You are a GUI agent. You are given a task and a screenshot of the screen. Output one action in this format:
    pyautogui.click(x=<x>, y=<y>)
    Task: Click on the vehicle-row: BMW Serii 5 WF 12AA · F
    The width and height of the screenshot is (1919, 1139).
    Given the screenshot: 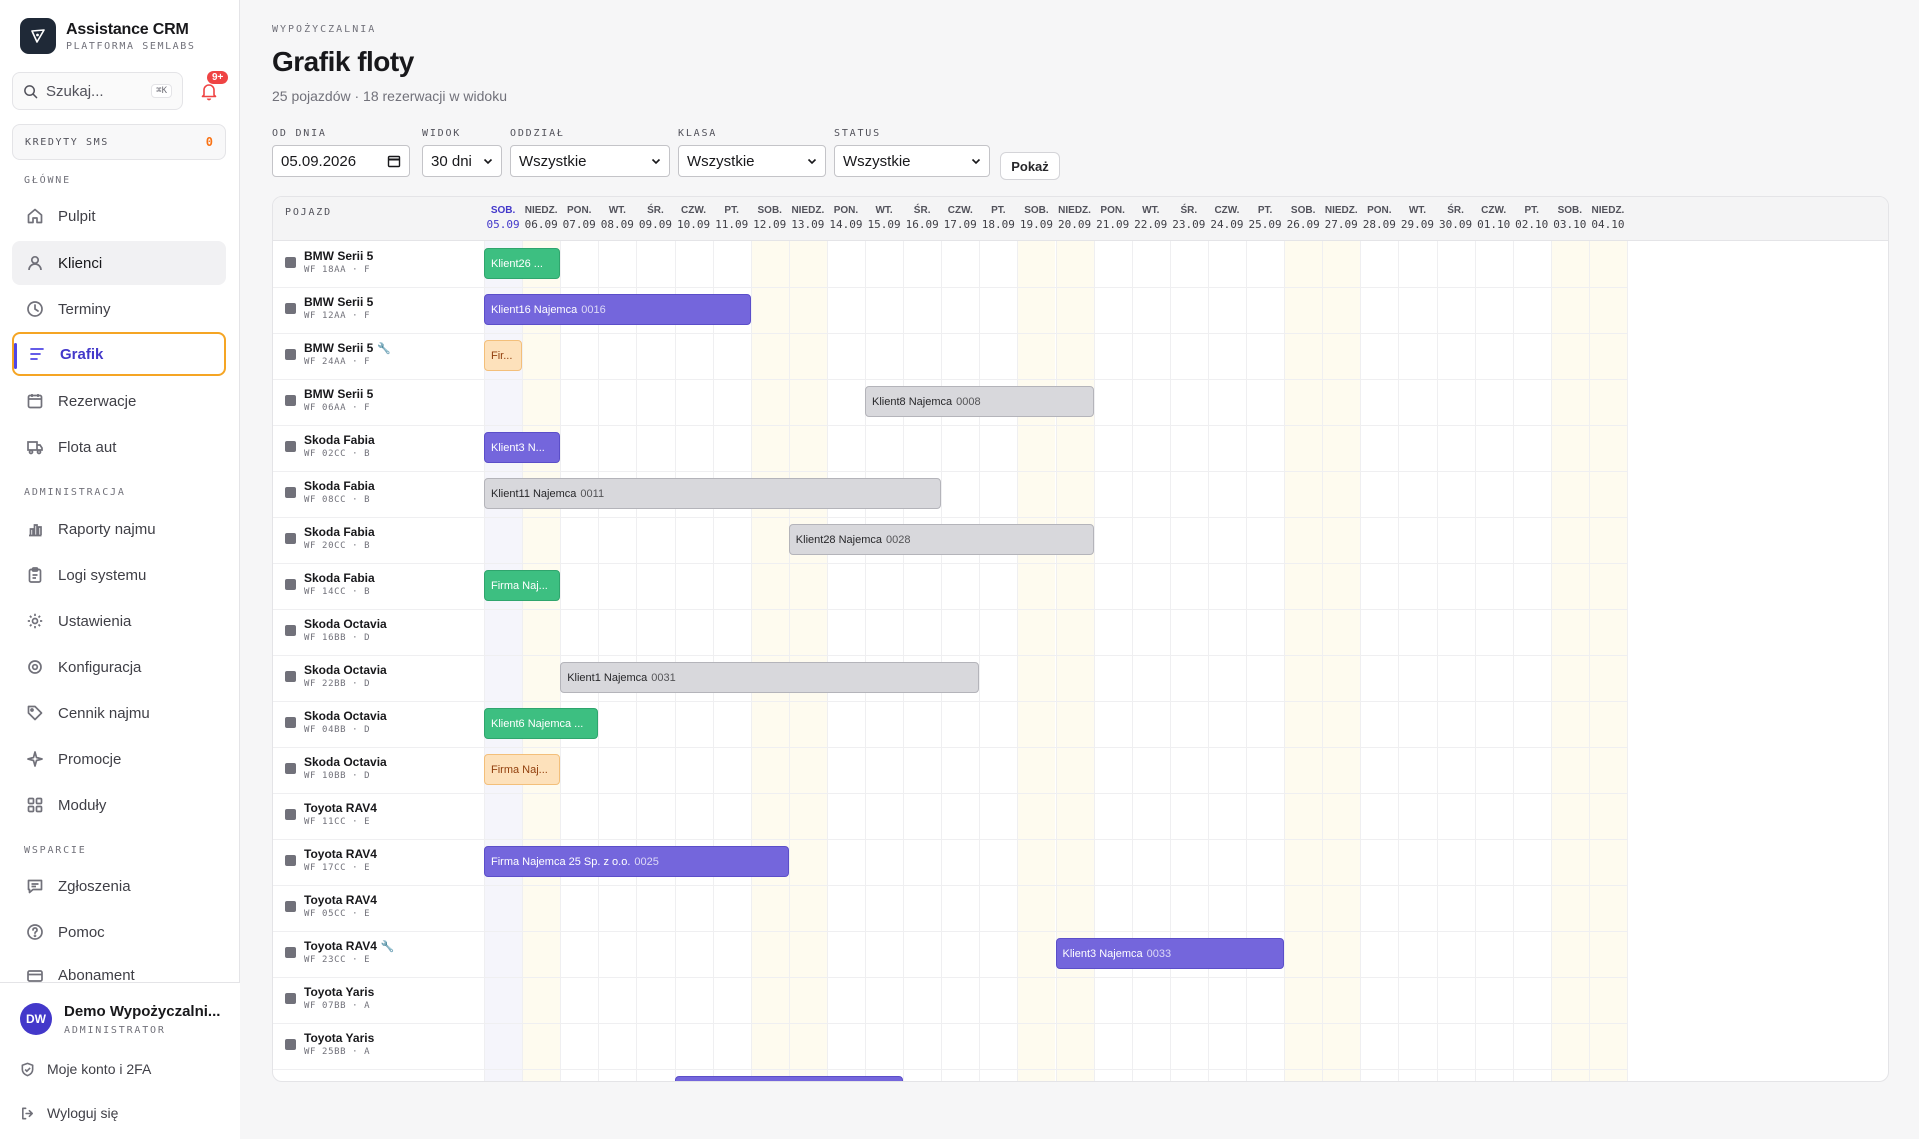 What is the action you would take?
    pyautogui.click(x=329, y=308)
    